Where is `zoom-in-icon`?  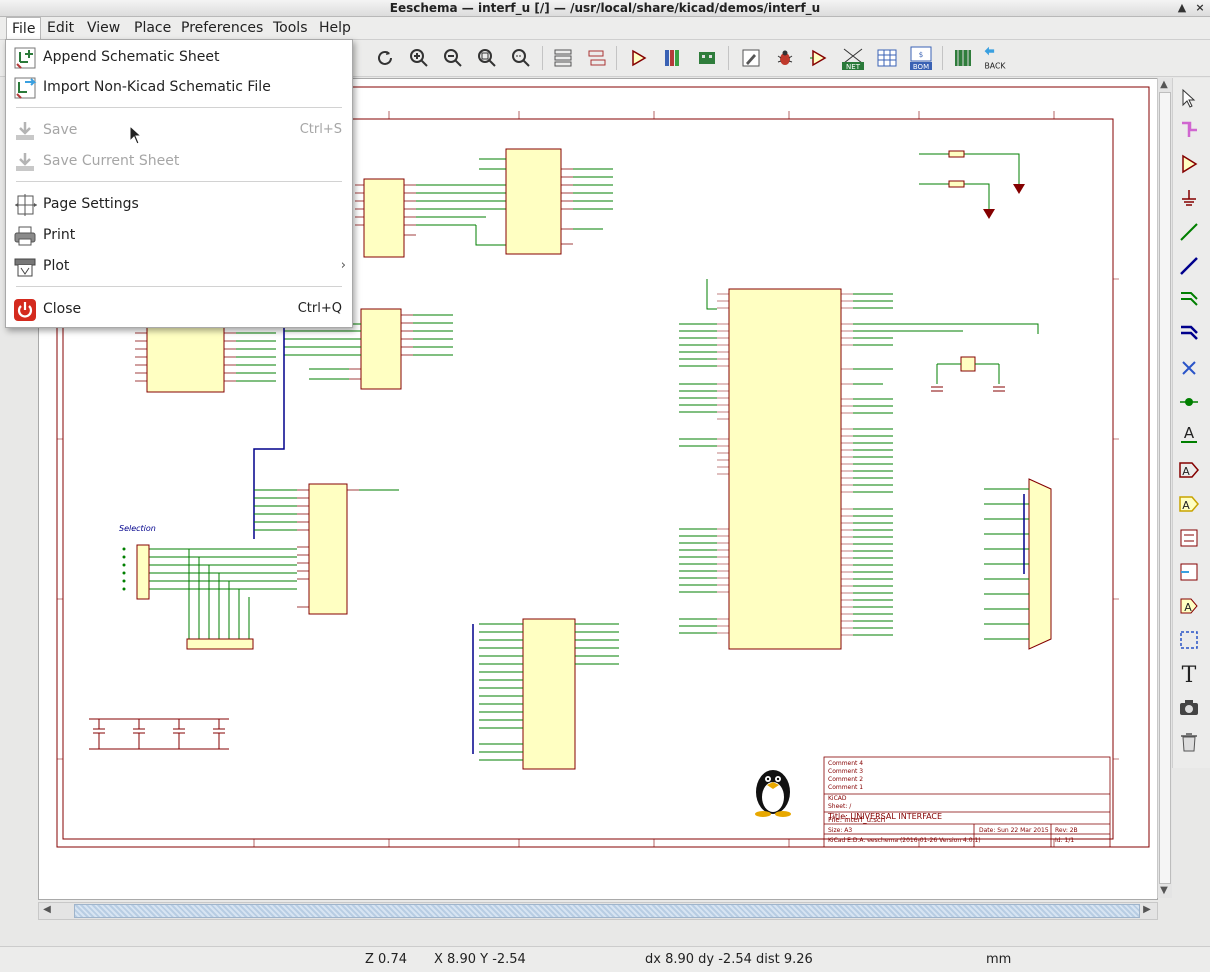 zoom-in-icon is located at coordinates (419, 58).